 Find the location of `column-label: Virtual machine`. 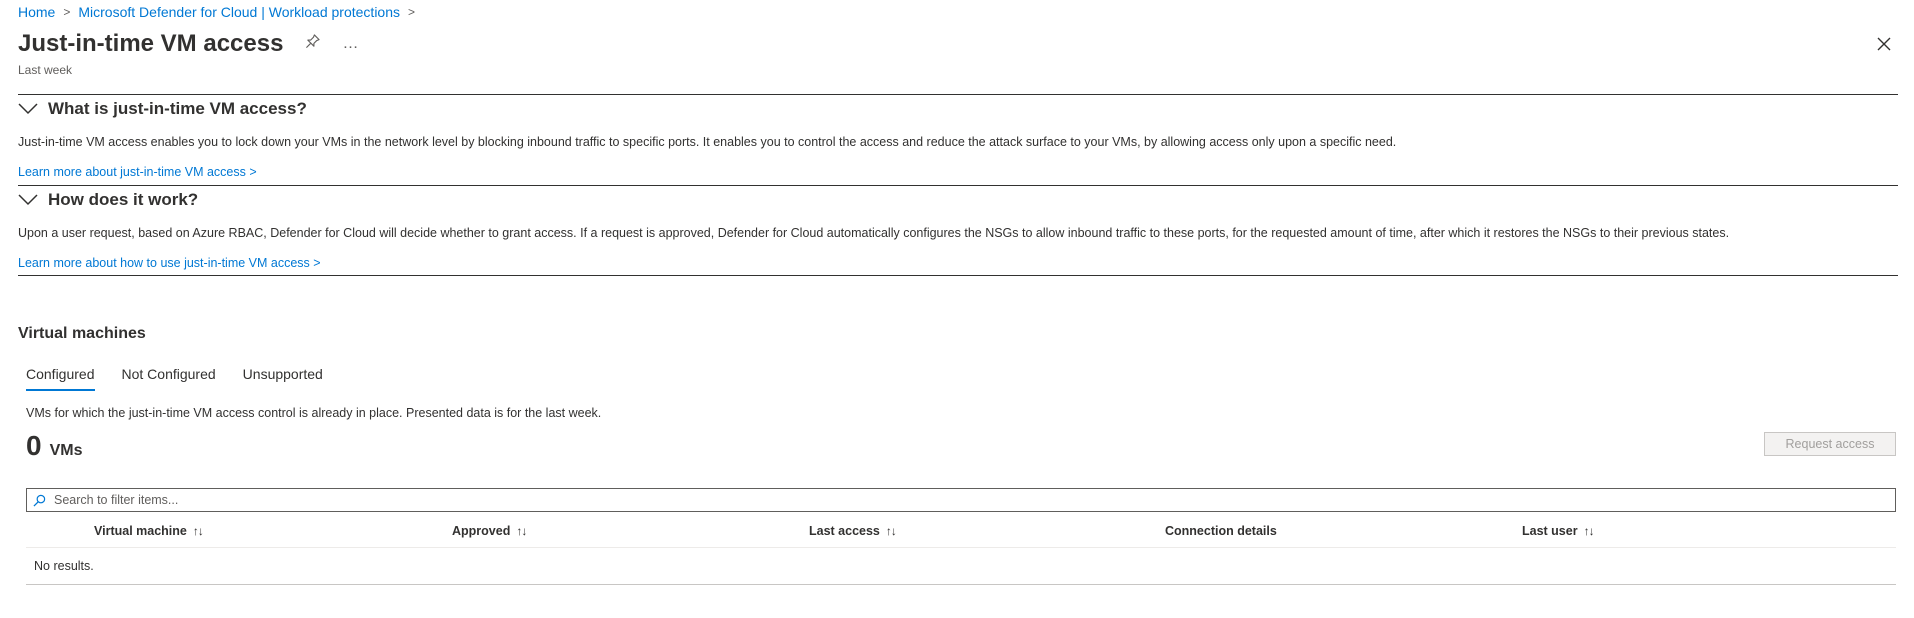

column-label: Virtual machine is located at coordinates (140, 531).